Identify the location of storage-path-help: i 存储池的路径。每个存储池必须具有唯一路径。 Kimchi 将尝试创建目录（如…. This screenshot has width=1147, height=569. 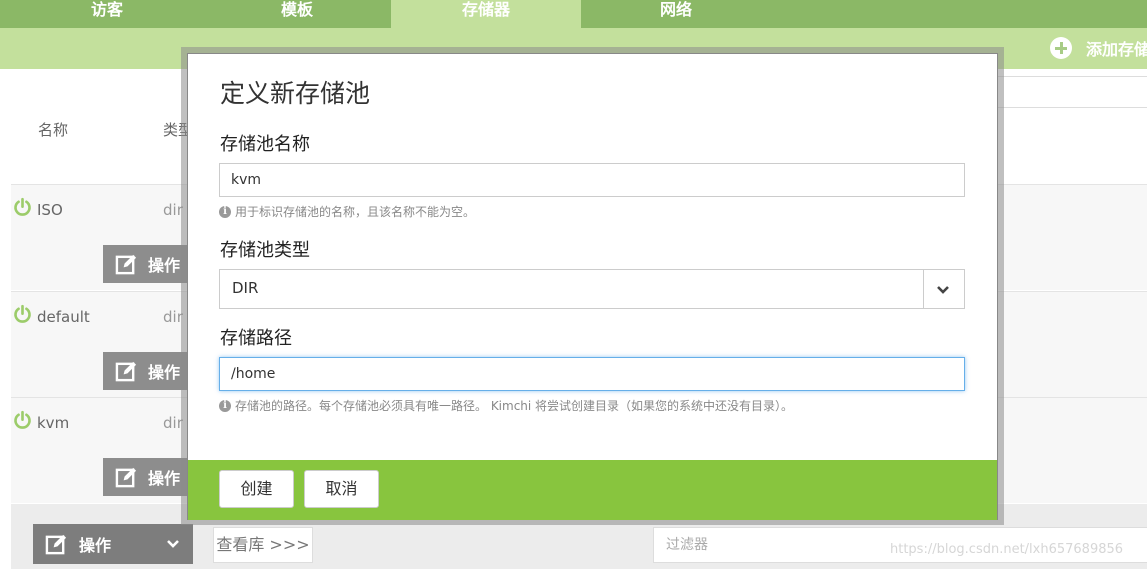
(506, 405).